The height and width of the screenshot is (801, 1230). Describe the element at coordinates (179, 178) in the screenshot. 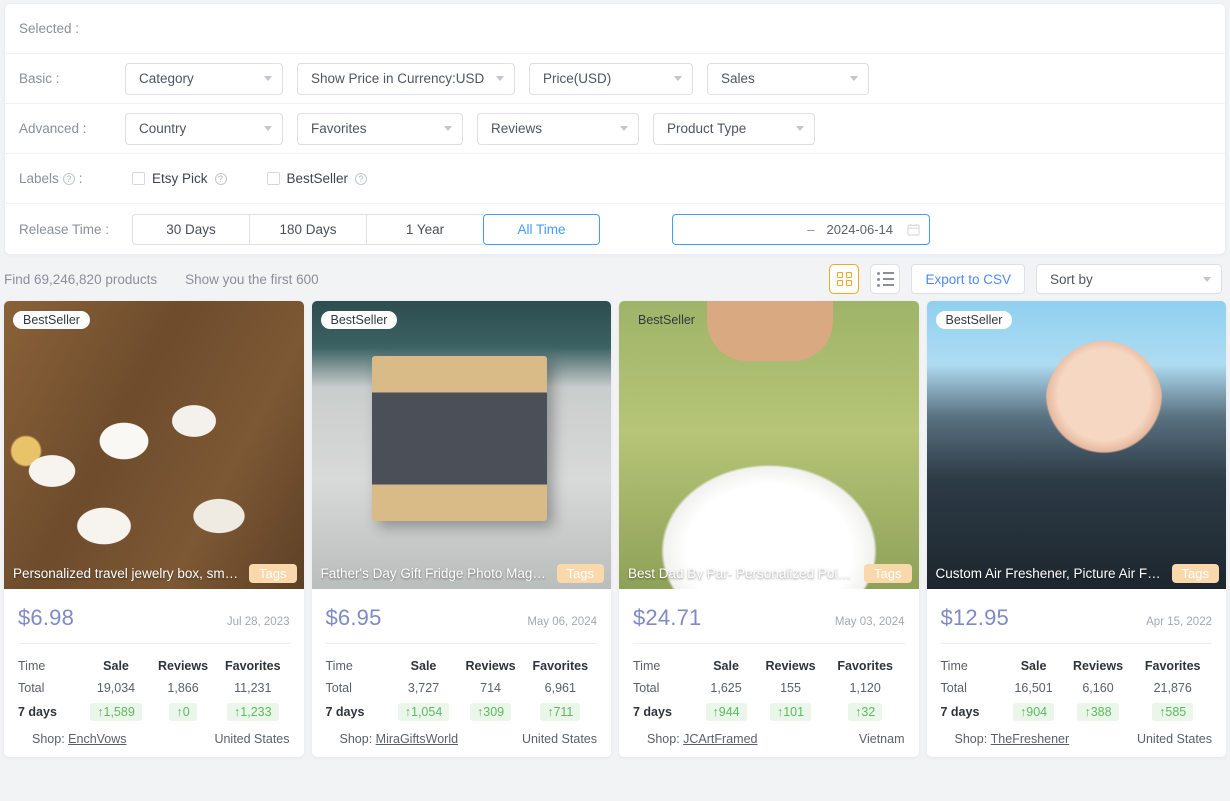

I see `checkbox-etsy-pick: Etsy Pick` at that location.